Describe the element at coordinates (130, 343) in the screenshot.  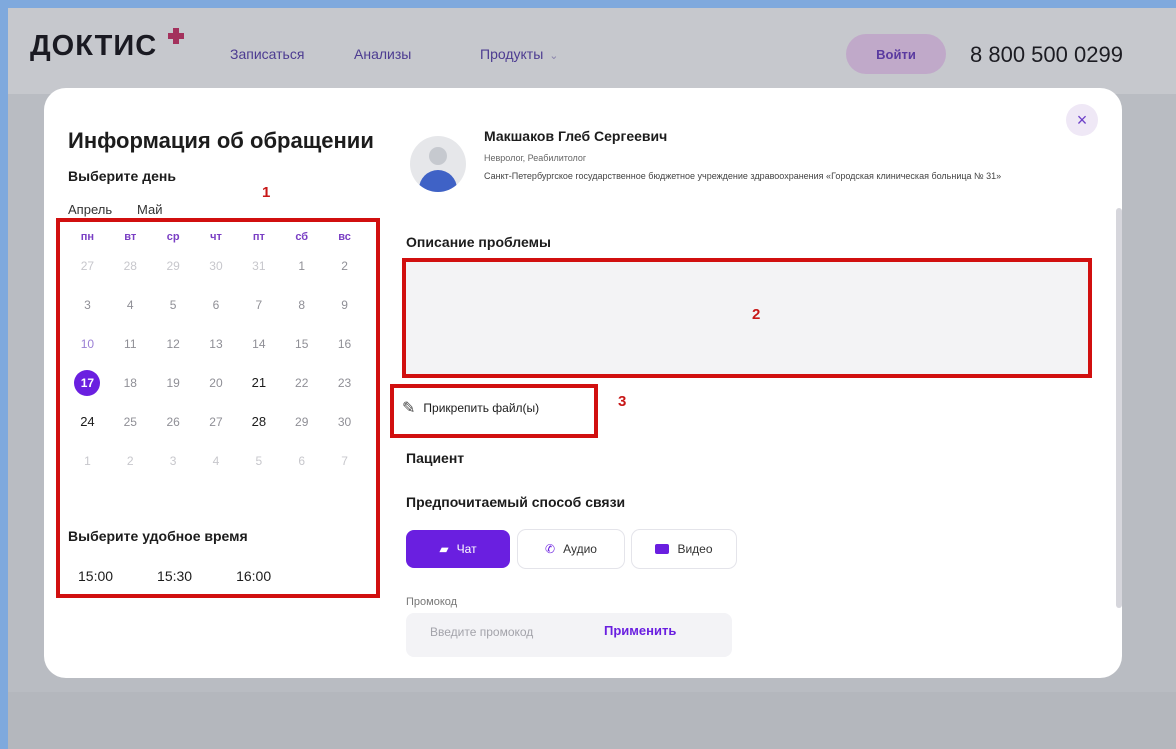
I see `calendar-day: 11` at that location.